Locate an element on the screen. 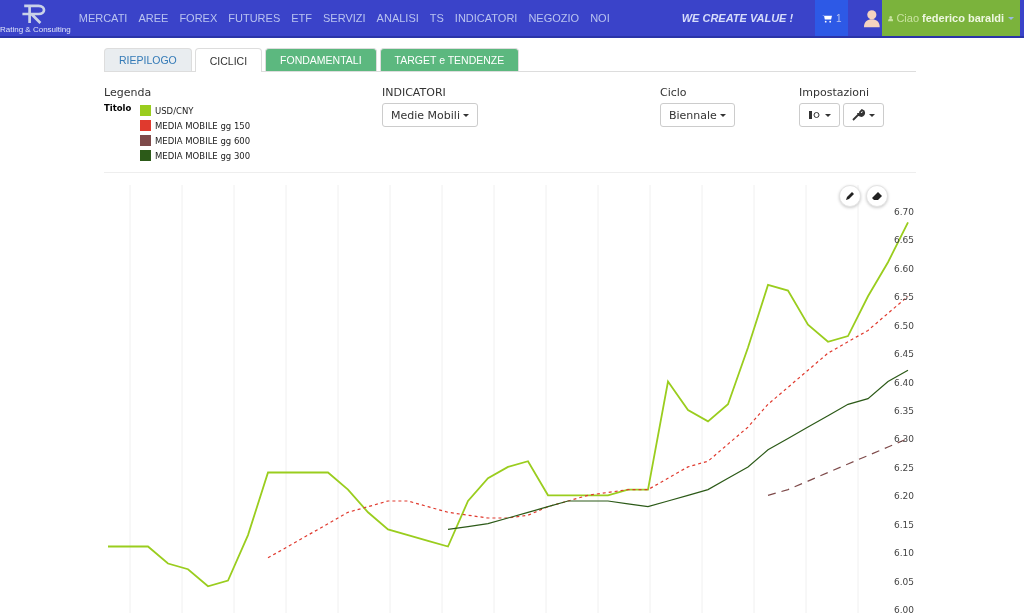 Image resolution: width=1024 pixels, height=613 pixels. nav-link: MERCATI is located at coordinates (103, 18).